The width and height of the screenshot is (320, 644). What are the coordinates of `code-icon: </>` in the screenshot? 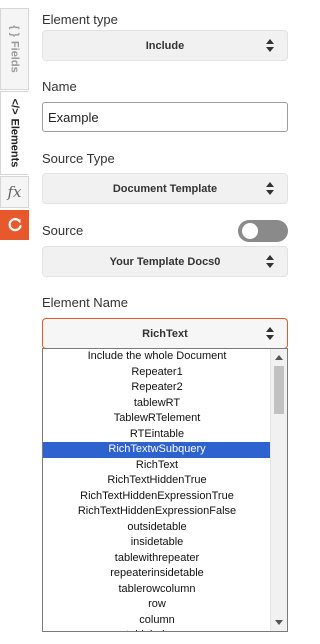 It's located at (14, 106).